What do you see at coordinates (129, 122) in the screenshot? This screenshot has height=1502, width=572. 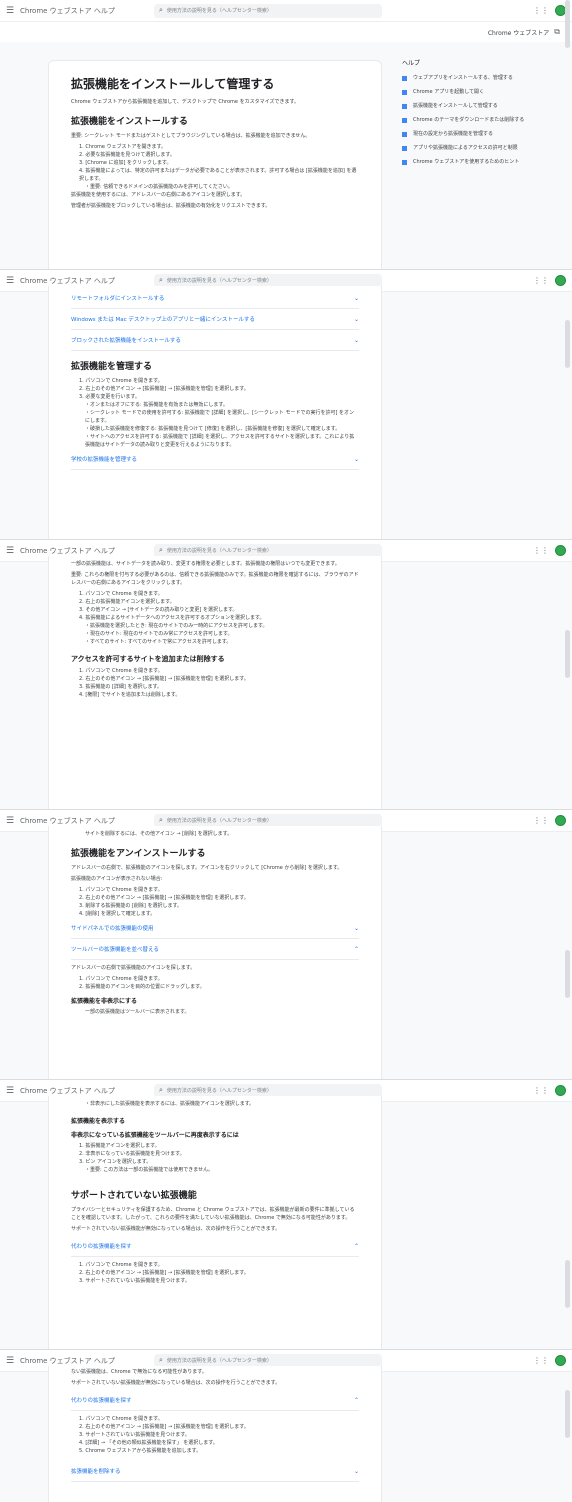 I see `section-heading: 拡張機能をインストールする` at bounding box center [129, 122].